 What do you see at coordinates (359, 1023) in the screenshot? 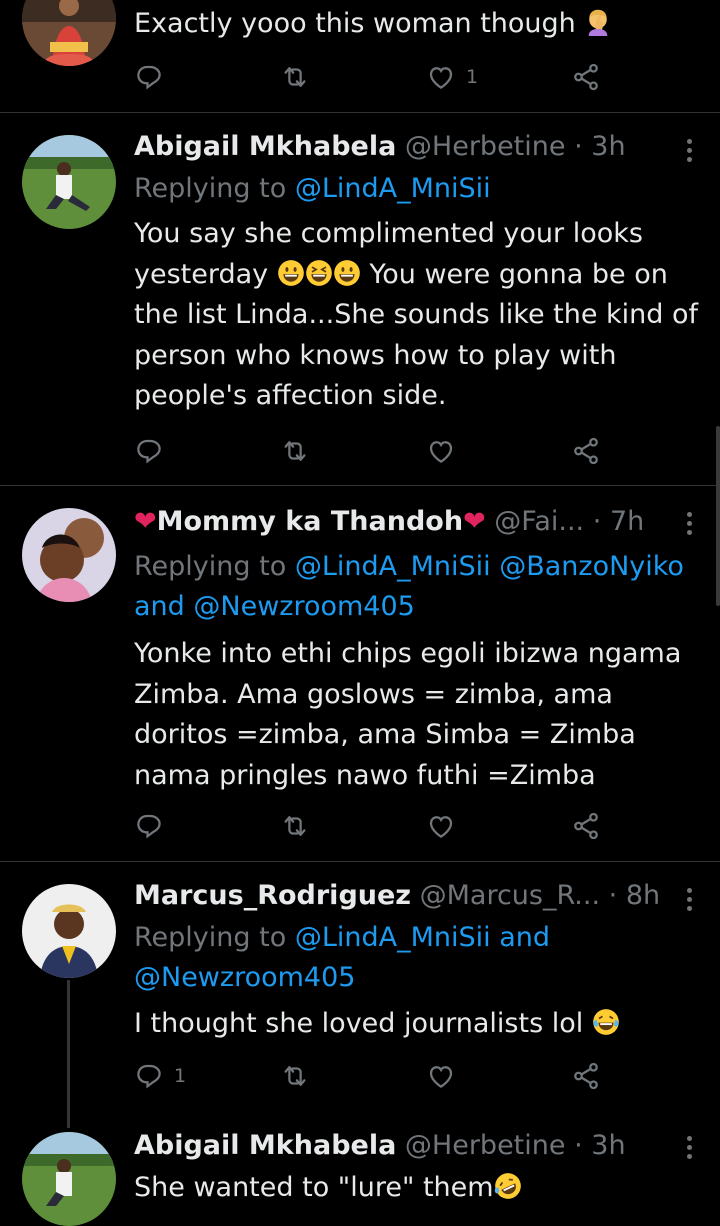
I see `tweet-text: I thought she loved journalists lol` at bounding box center [359, 1023].